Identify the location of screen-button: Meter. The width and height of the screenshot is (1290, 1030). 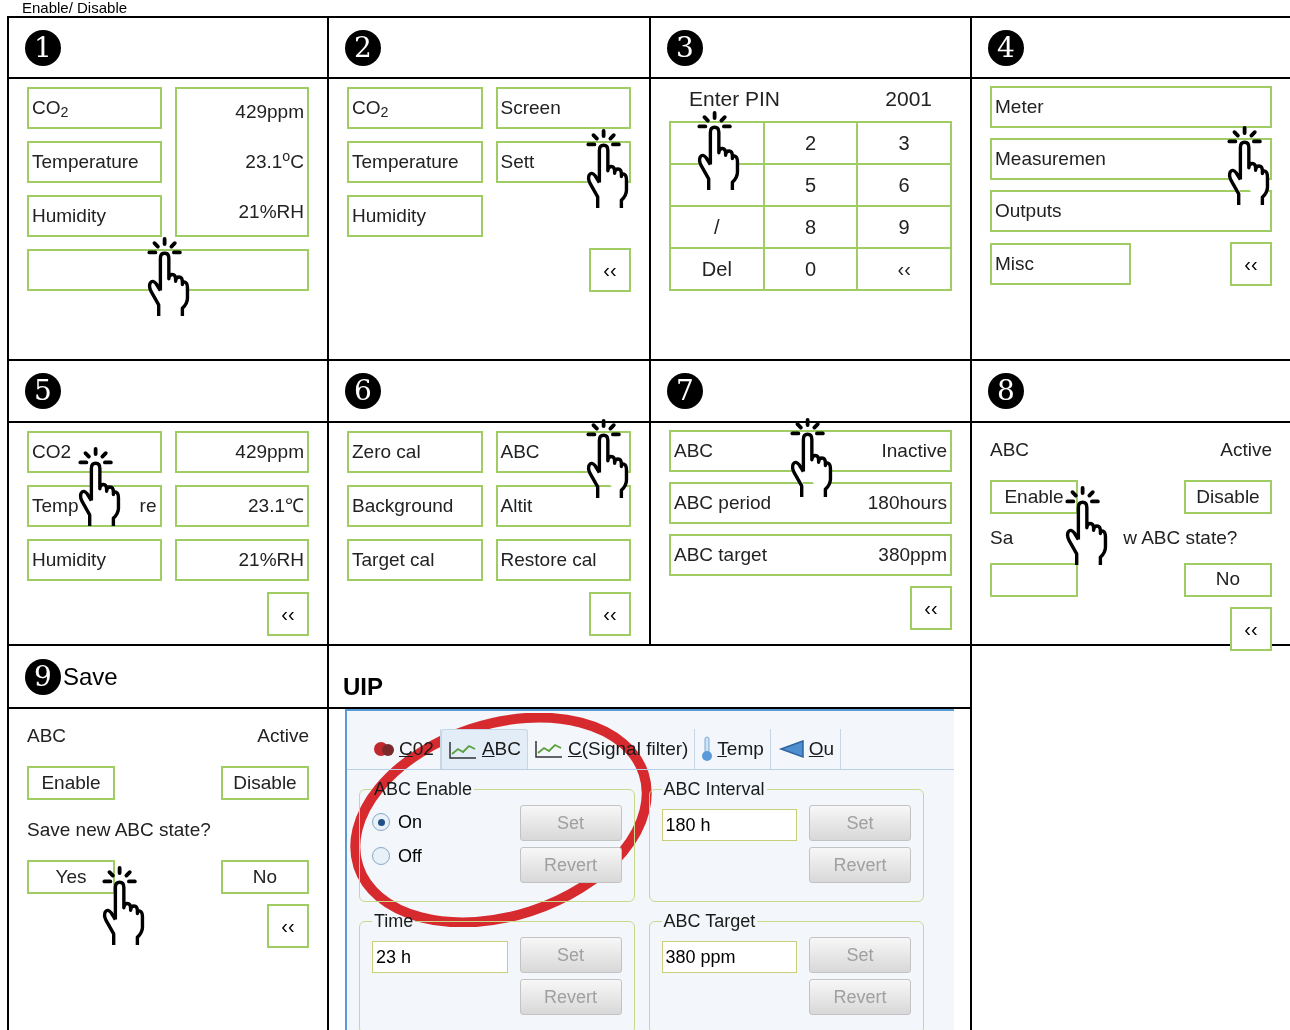
(1131, 107).